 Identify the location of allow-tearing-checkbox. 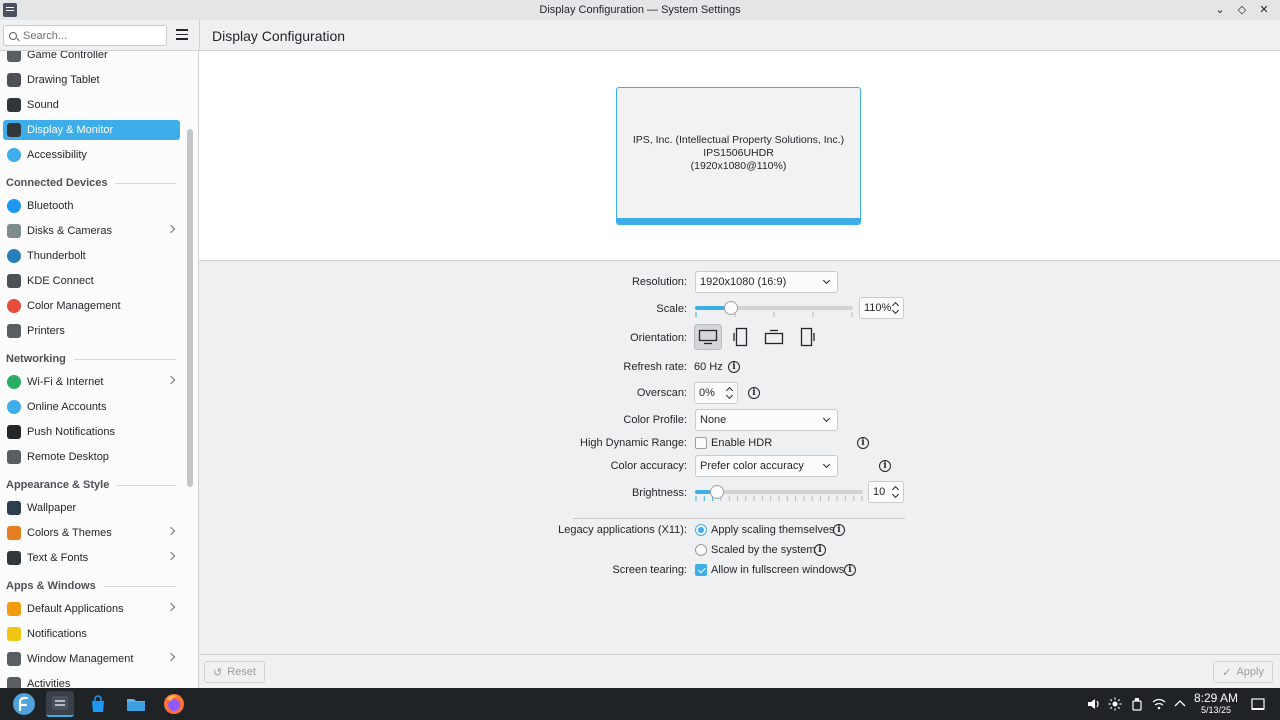
(701, 570).